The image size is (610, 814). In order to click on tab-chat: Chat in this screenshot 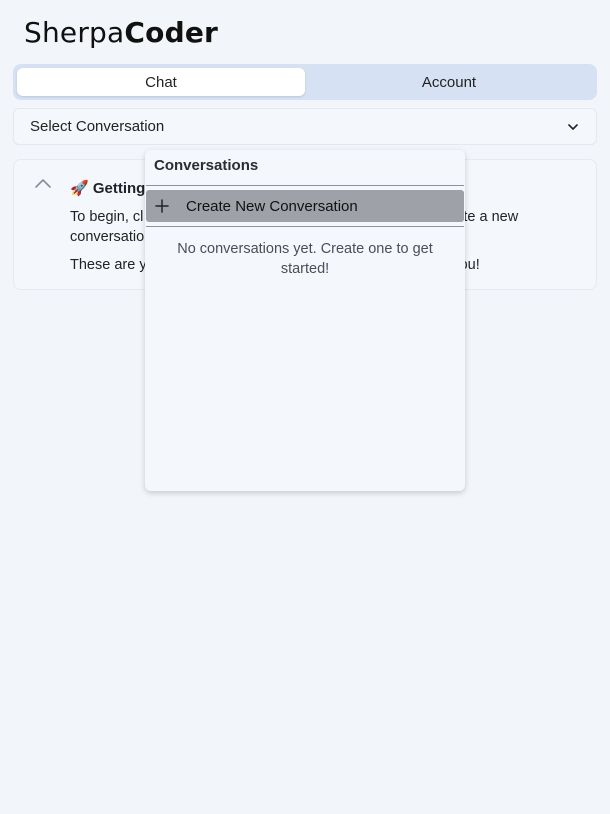, I will do `click(161, 82)`.